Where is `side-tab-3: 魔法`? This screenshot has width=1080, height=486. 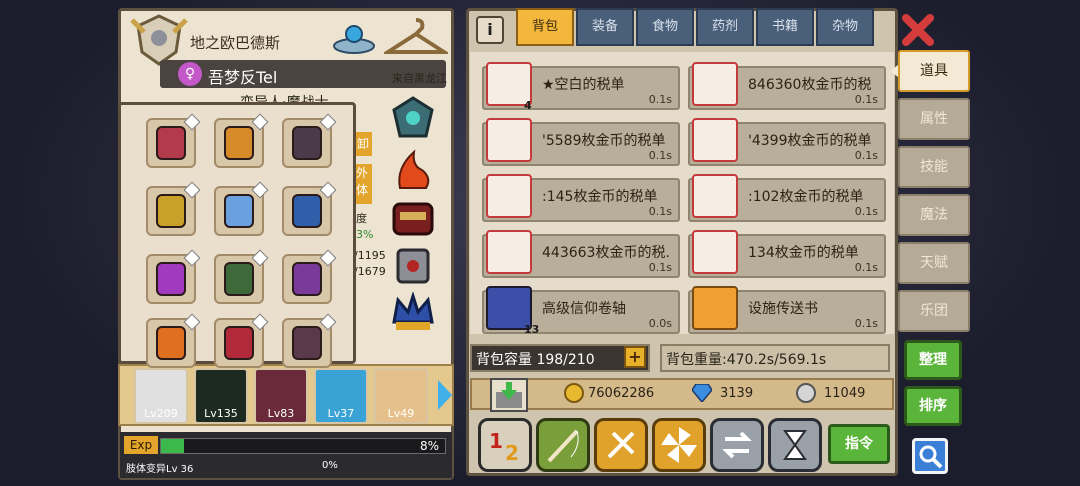 side-tab-3: 魔法 is located at coordinates (934, 215).